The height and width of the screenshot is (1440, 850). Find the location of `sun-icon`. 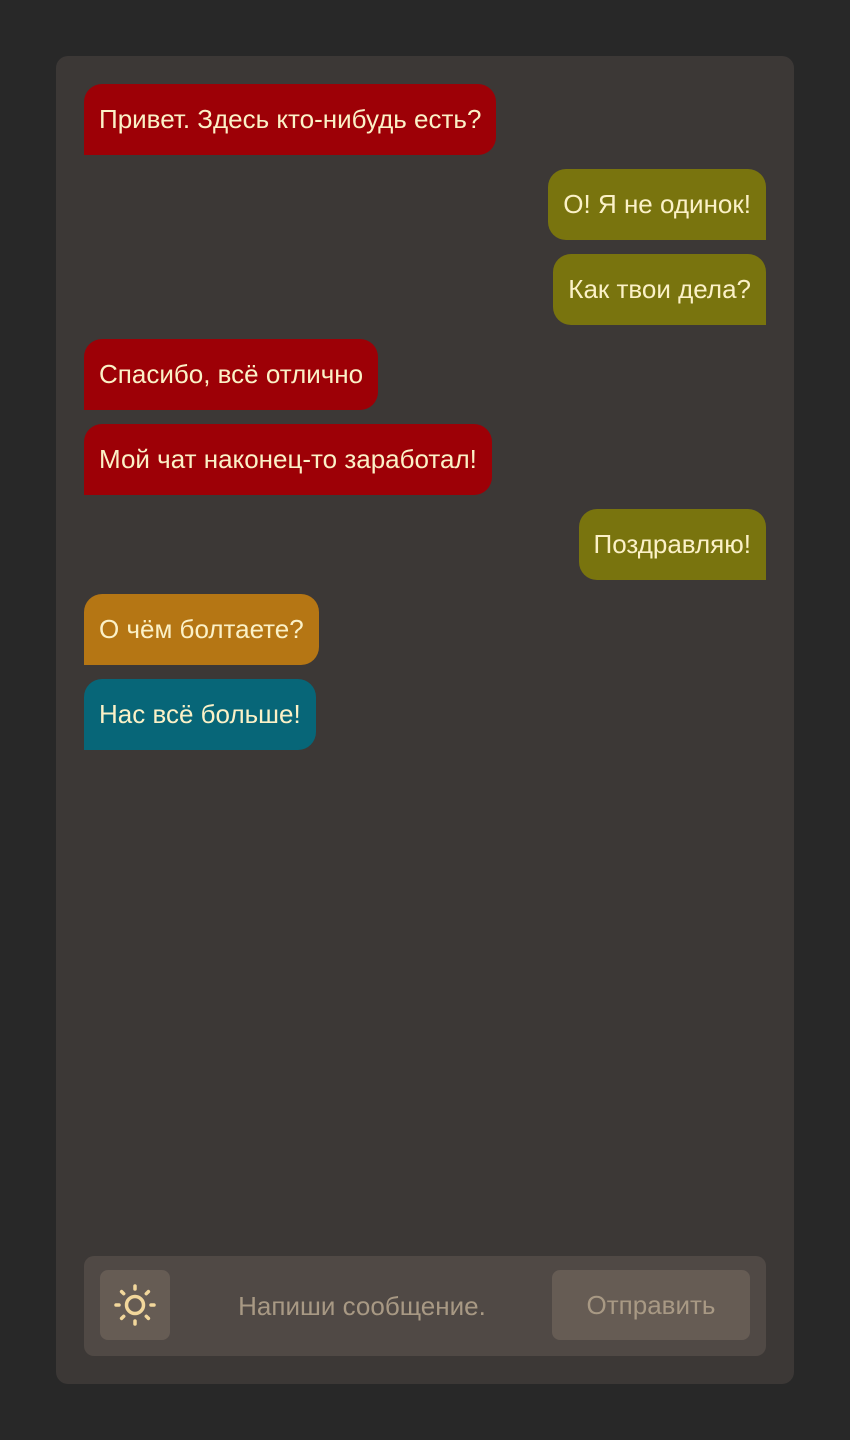

sun-icon is located at coordinates (135, 1305).